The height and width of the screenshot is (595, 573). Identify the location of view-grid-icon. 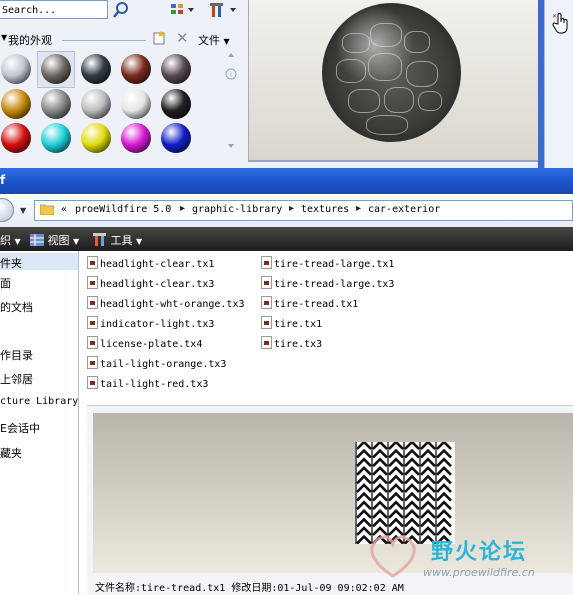
(182, 10).